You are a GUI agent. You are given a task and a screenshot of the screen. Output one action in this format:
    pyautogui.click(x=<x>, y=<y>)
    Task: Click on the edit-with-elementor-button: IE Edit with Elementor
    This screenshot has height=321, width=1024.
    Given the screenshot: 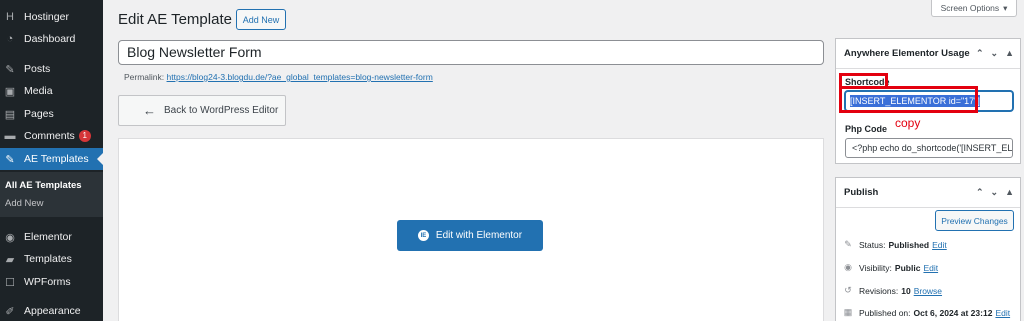 What is the action you would take?
    pyautogui.click(x=470, y=235)
    